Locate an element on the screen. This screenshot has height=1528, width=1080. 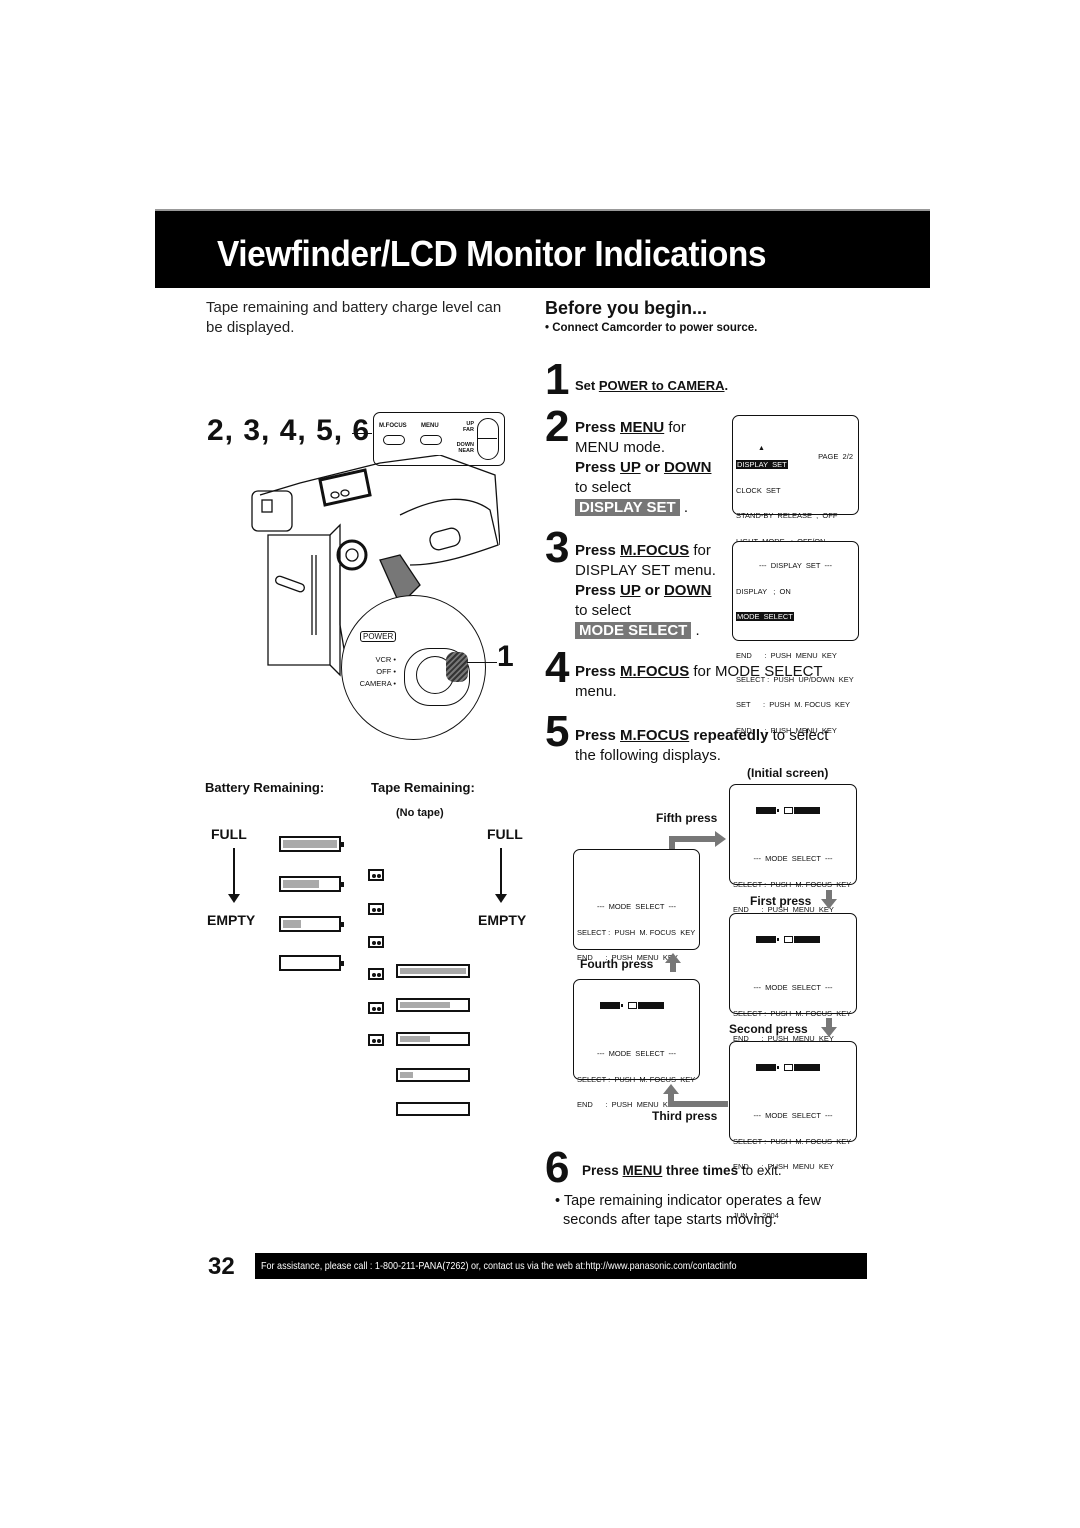
tape-full-label: FULL is located at coordinates (505, 834).